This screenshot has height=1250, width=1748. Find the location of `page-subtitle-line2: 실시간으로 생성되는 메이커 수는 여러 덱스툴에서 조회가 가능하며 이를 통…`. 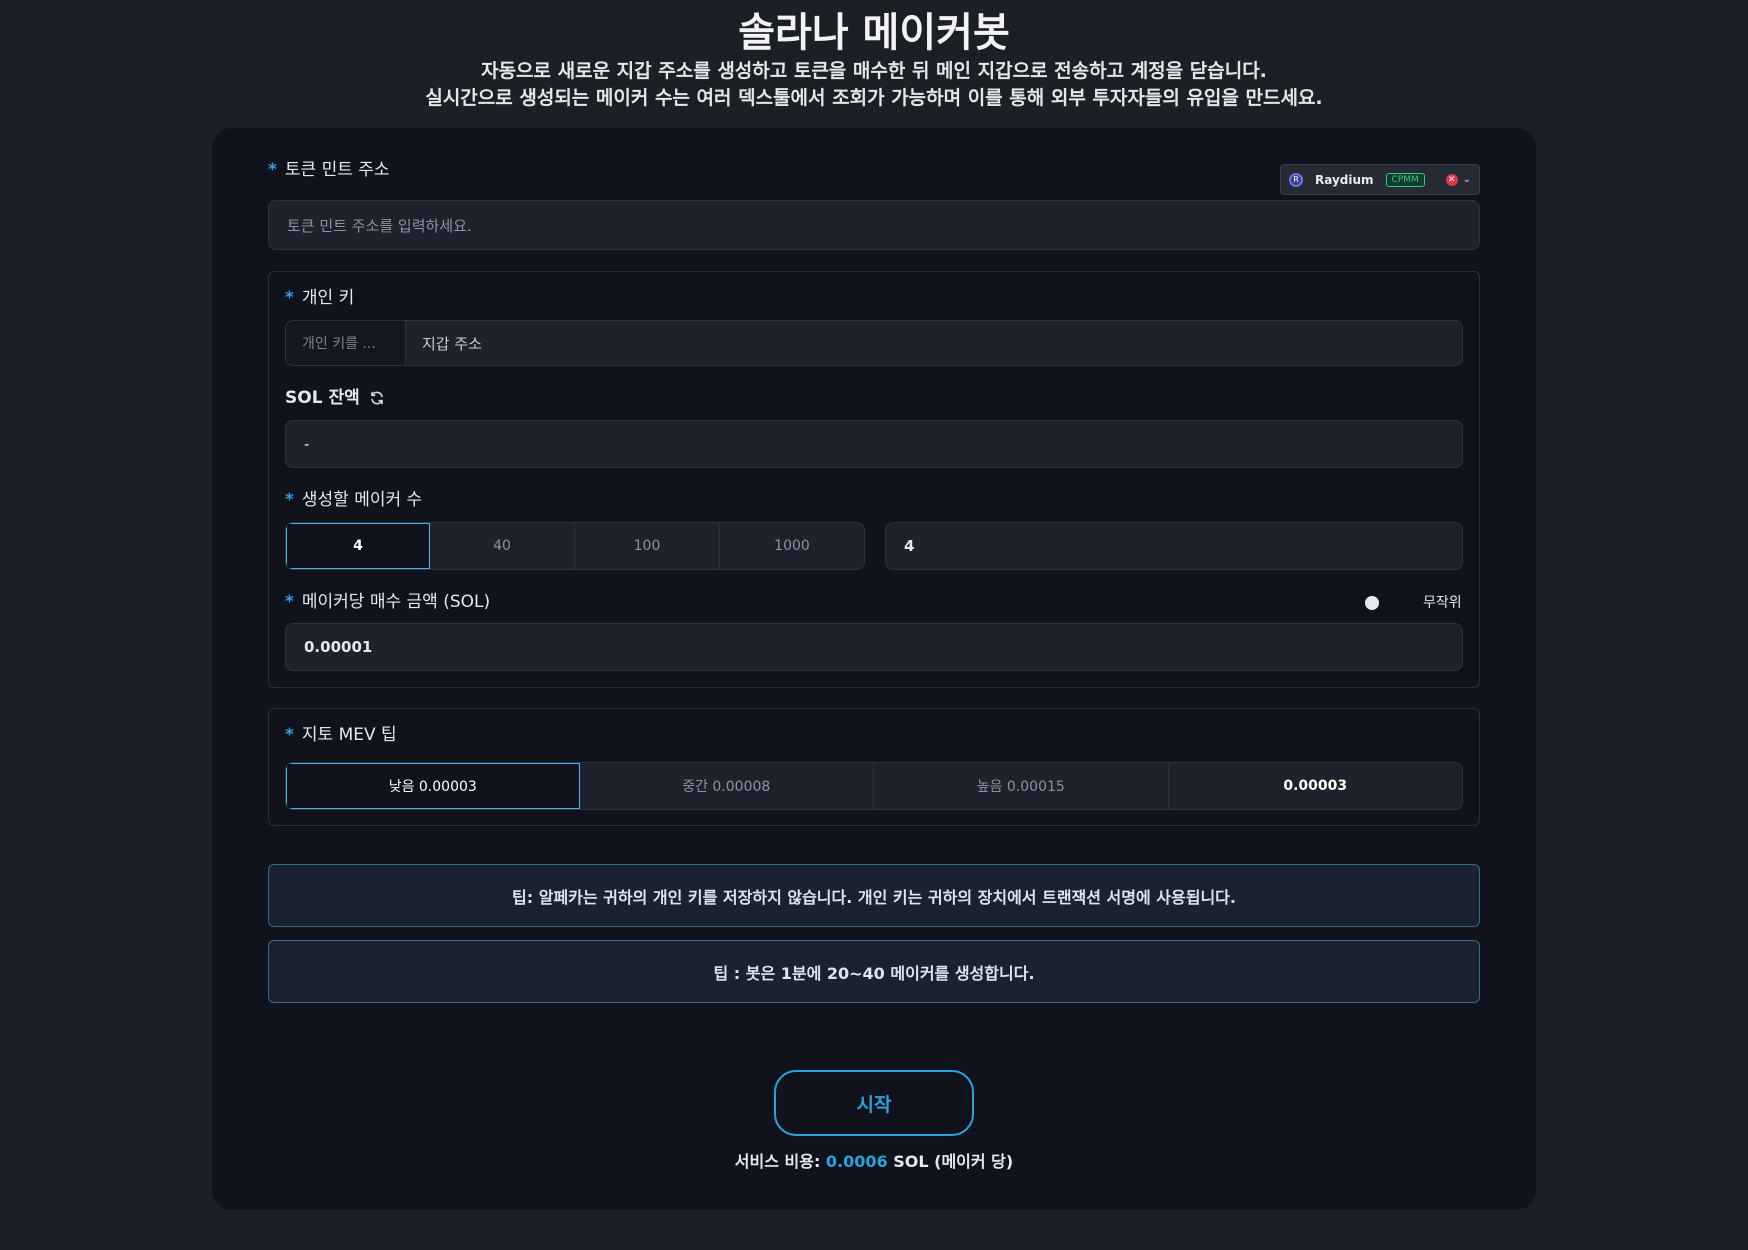

page-subtitle-line2: 실시간으로 생성되는 메이커 수는 여러 덱스툴에서 조회가 가능하며 이를 통… is located at coordinates (874, 98).